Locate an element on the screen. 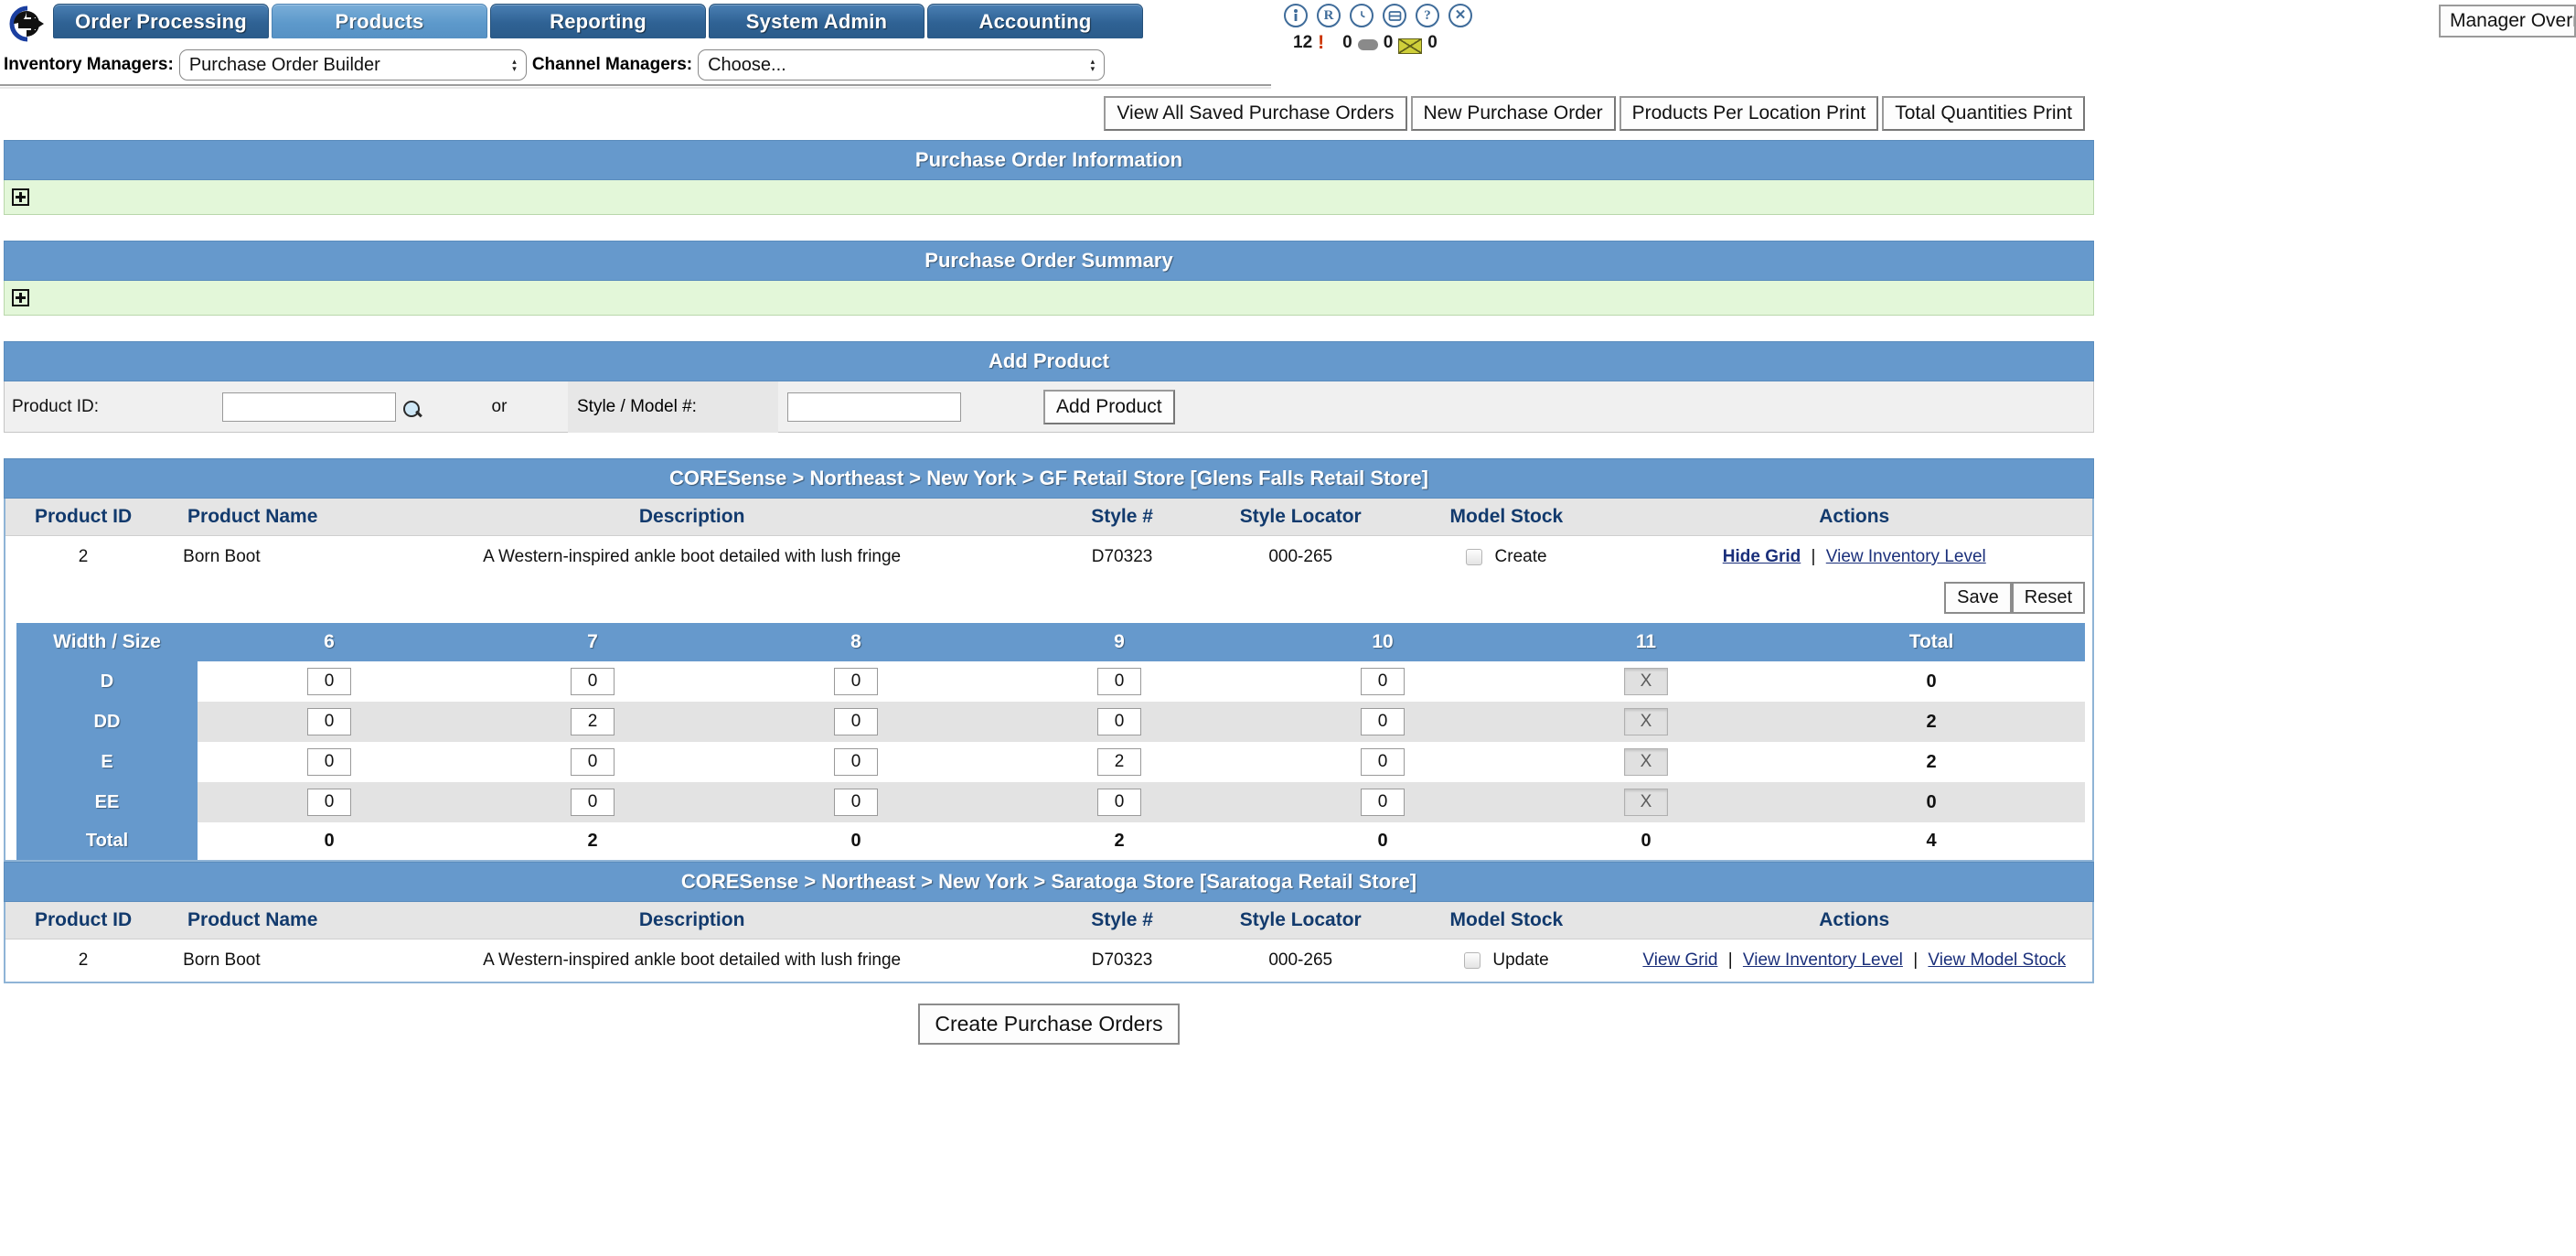 The image size is (2576, 1256). header-actions: Actions is located at coordinates (1854, 921).